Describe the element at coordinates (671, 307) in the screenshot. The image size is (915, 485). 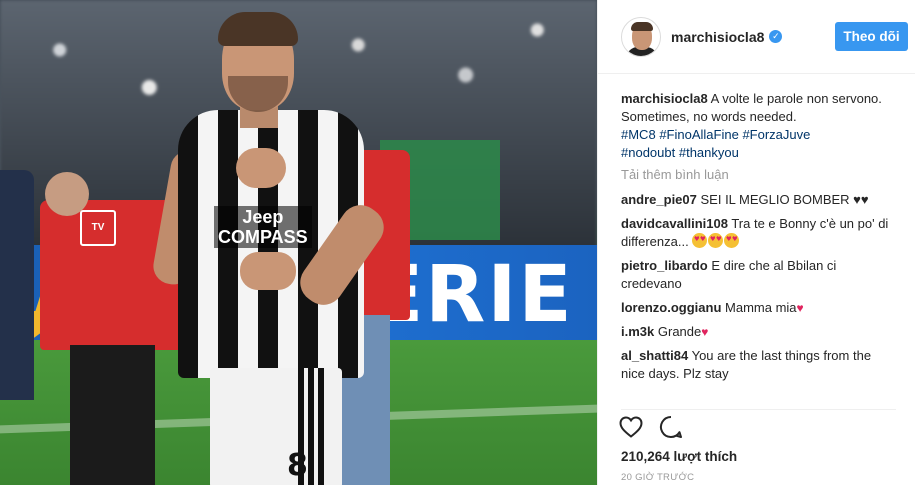
I see `comment-username: lorenzo.oggianu` at that location.